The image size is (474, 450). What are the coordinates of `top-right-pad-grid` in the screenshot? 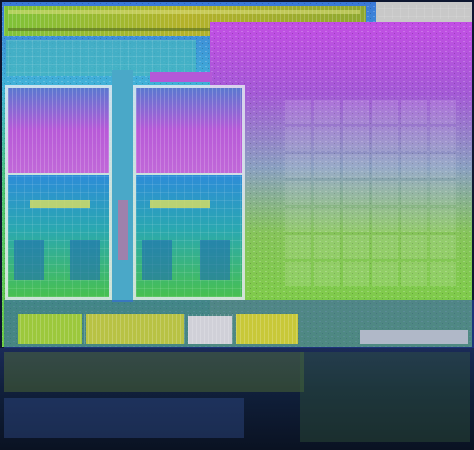 It's located at (424, 12).